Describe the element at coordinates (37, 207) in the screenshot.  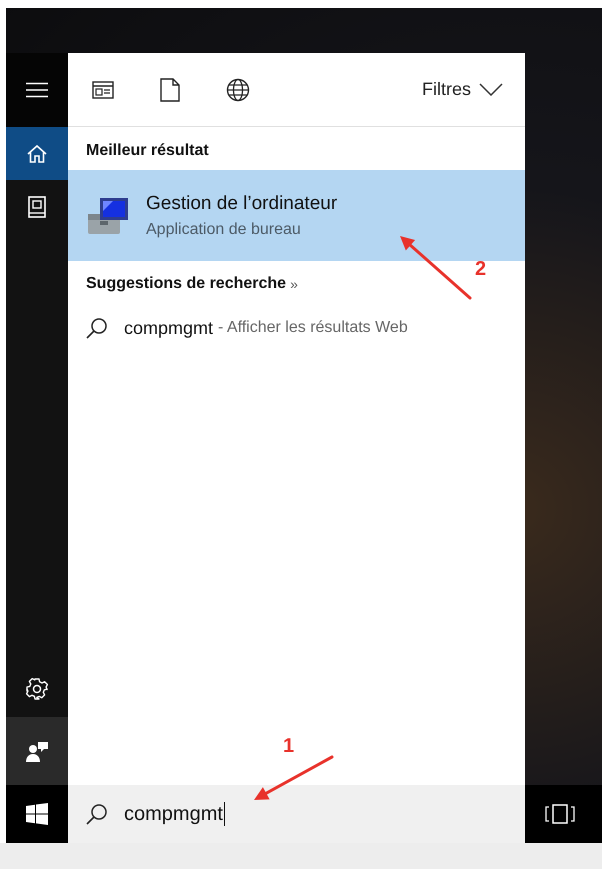
I see `notebook-icon` at that location.